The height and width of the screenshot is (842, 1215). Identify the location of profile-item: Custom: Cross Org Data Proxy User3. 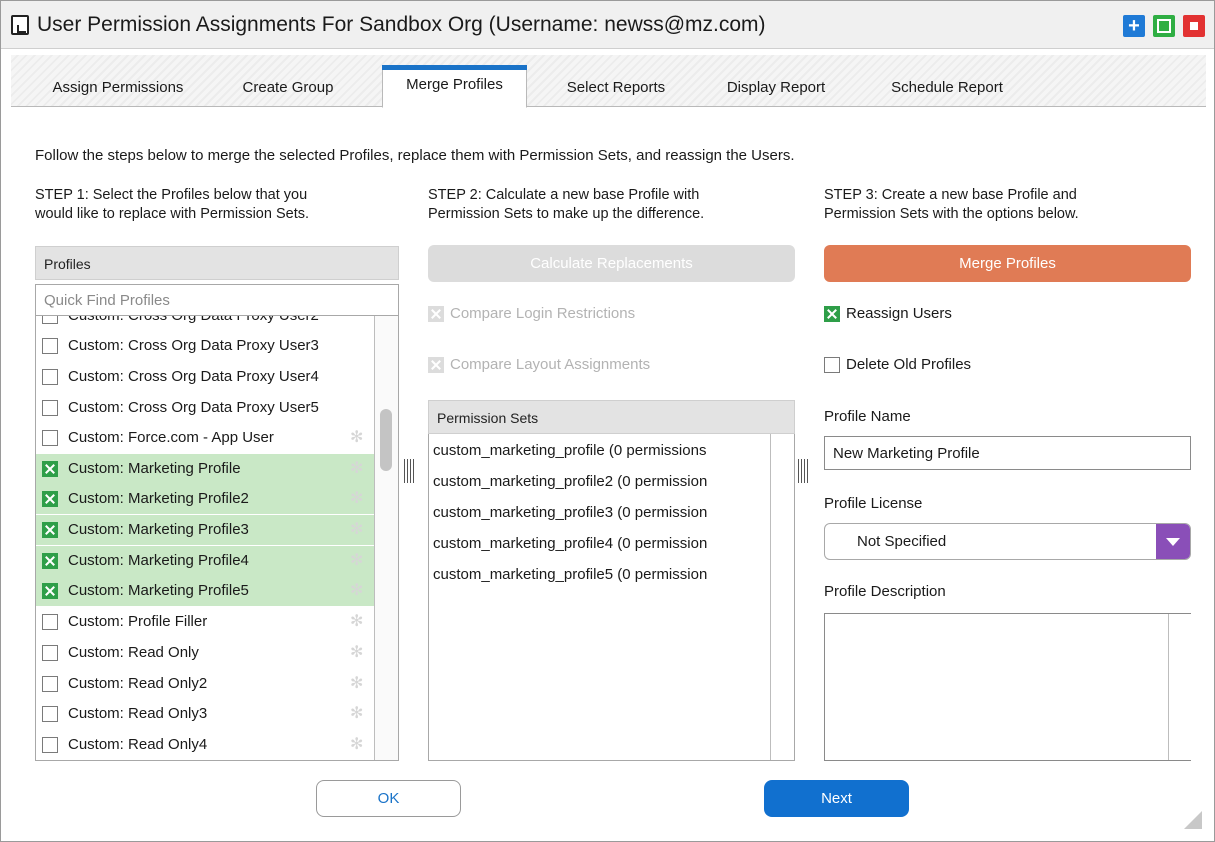
(206, 346).